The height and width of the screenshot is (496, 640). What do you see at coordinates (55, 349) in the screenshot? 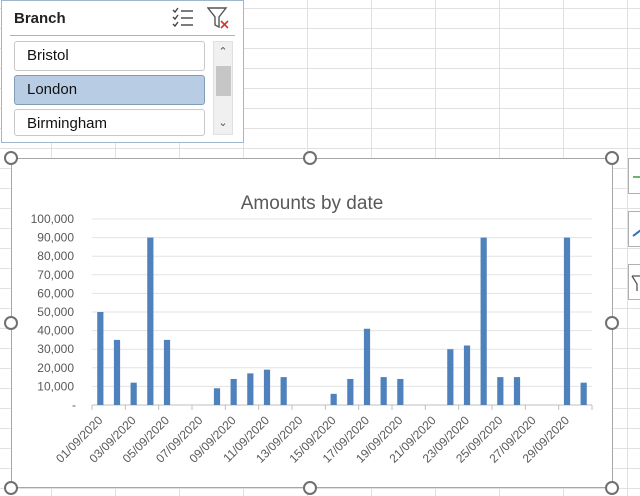
I see `y-tick-label: 30,000` at bounding box center [55, 349].